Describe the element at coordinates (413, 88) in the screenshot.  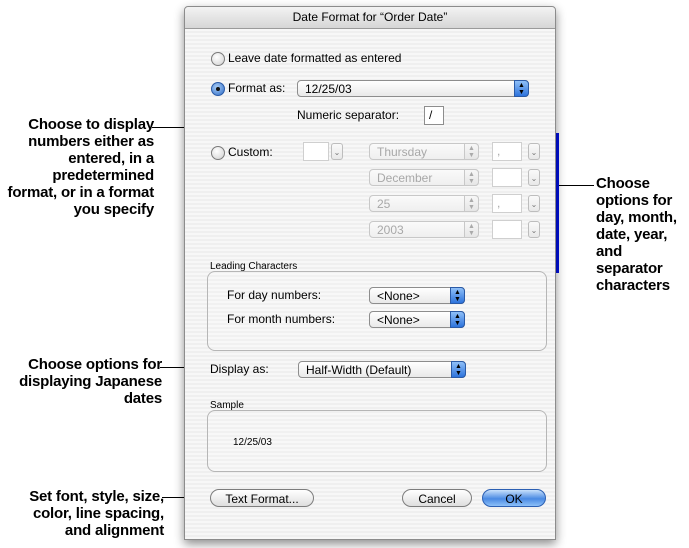
I see `format-as-popup: 12/25/03 ▲ ▼` at that location.